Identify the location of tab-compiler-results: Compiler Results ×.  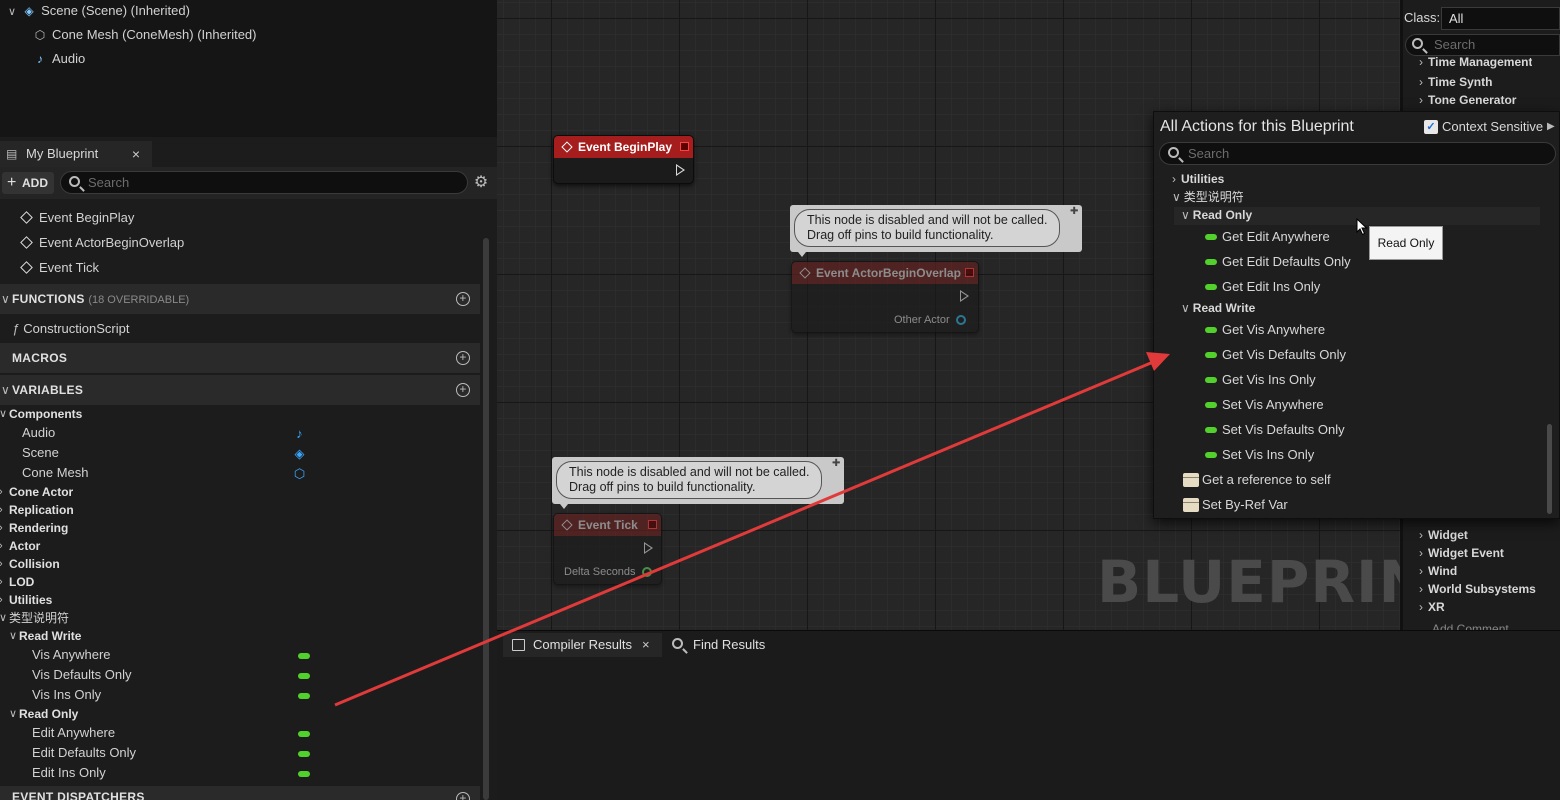
(582, 645).